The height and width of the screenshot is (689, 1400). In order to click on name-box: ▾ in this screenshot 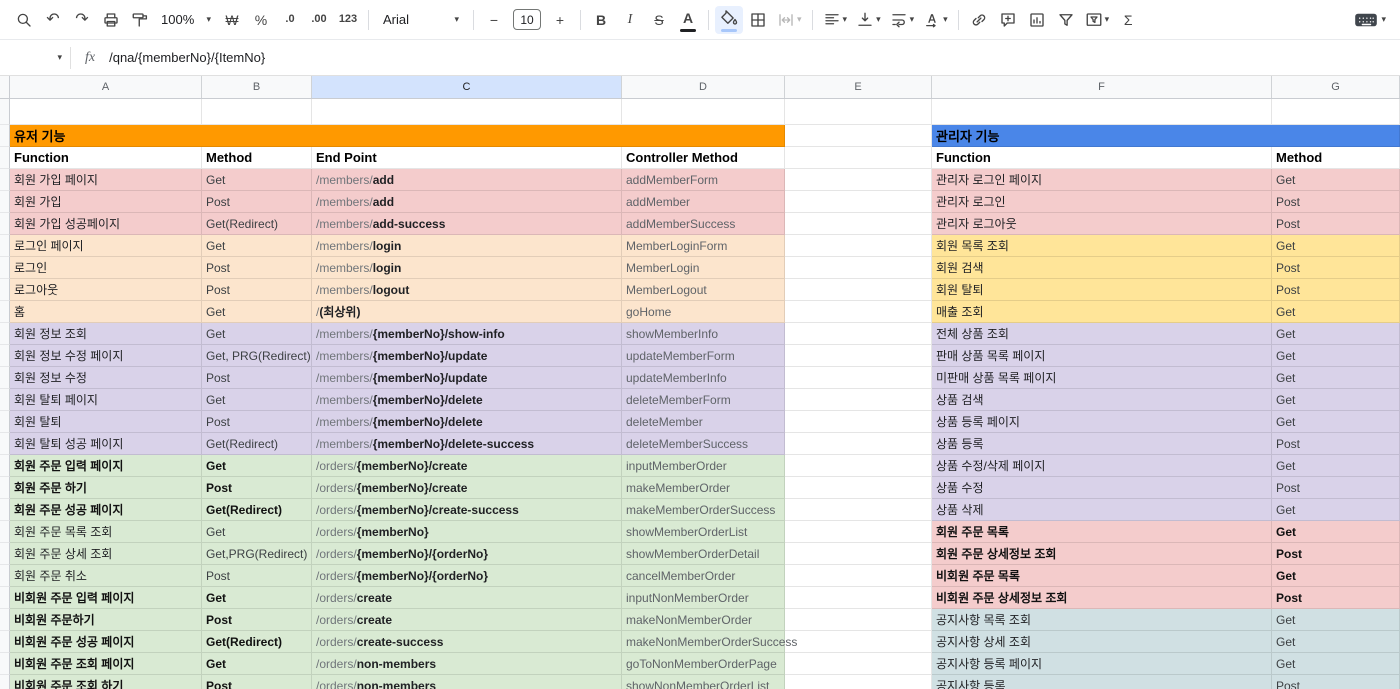, I will do `click(35, 57)`.